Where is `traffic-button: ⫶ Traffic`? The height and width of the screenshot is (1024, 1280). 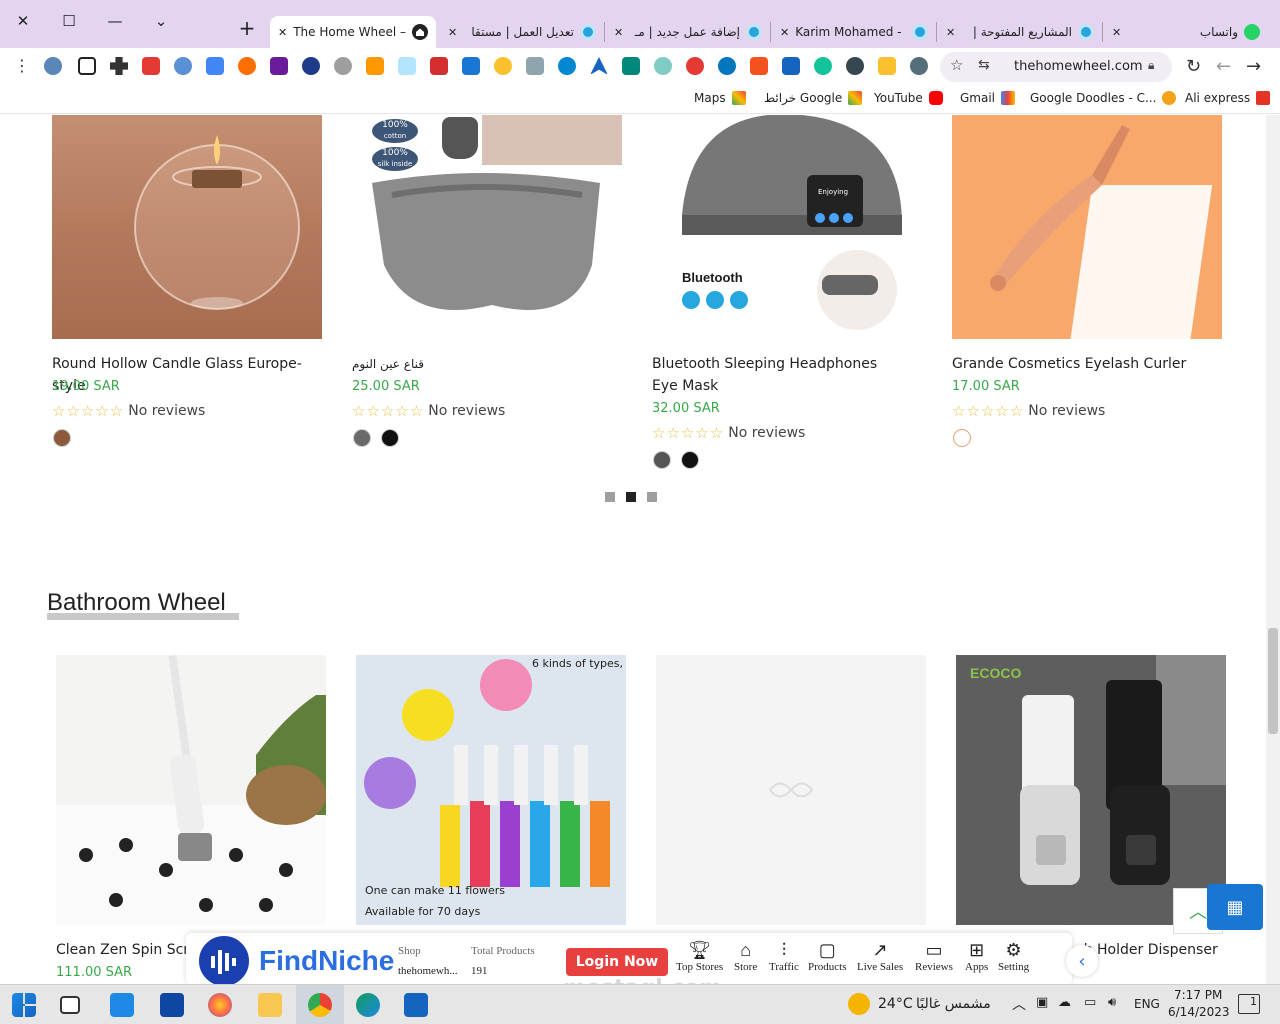 traffic-button: ⫶ Traffic is located at coordinates (784, 956).